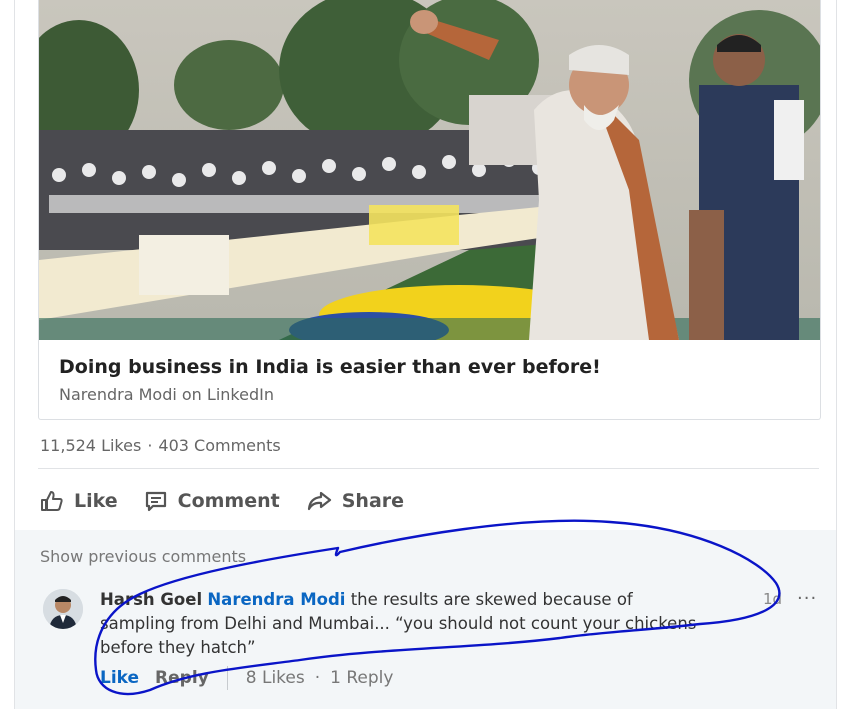  I want to click on avatar, so click(63, 609).